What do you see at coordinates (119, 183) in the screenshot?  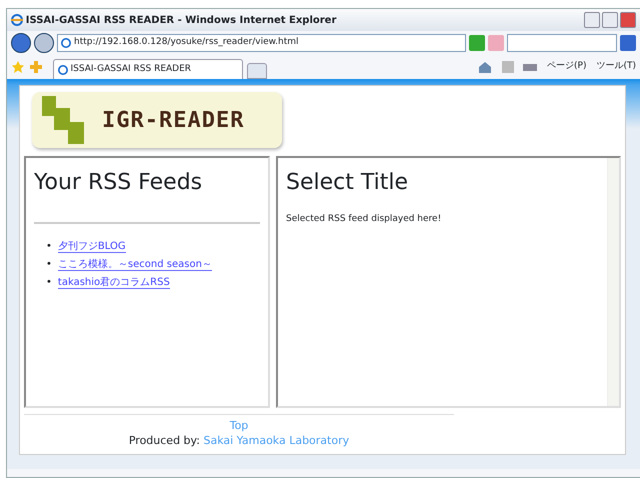 I see `panel-heading: Your RSS Feeds` at bounding box center [119, 183].